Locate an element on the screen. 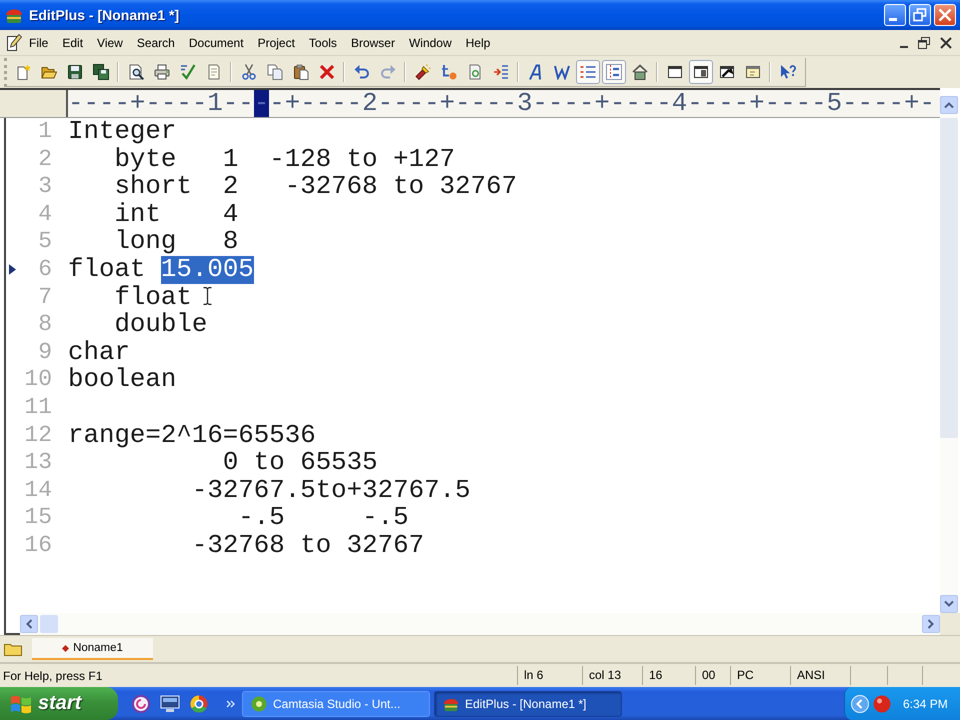 This screenshot has width=960, height=720. window-title: EditPlus - [Noname1 *] is located at coordinates (104, 15).